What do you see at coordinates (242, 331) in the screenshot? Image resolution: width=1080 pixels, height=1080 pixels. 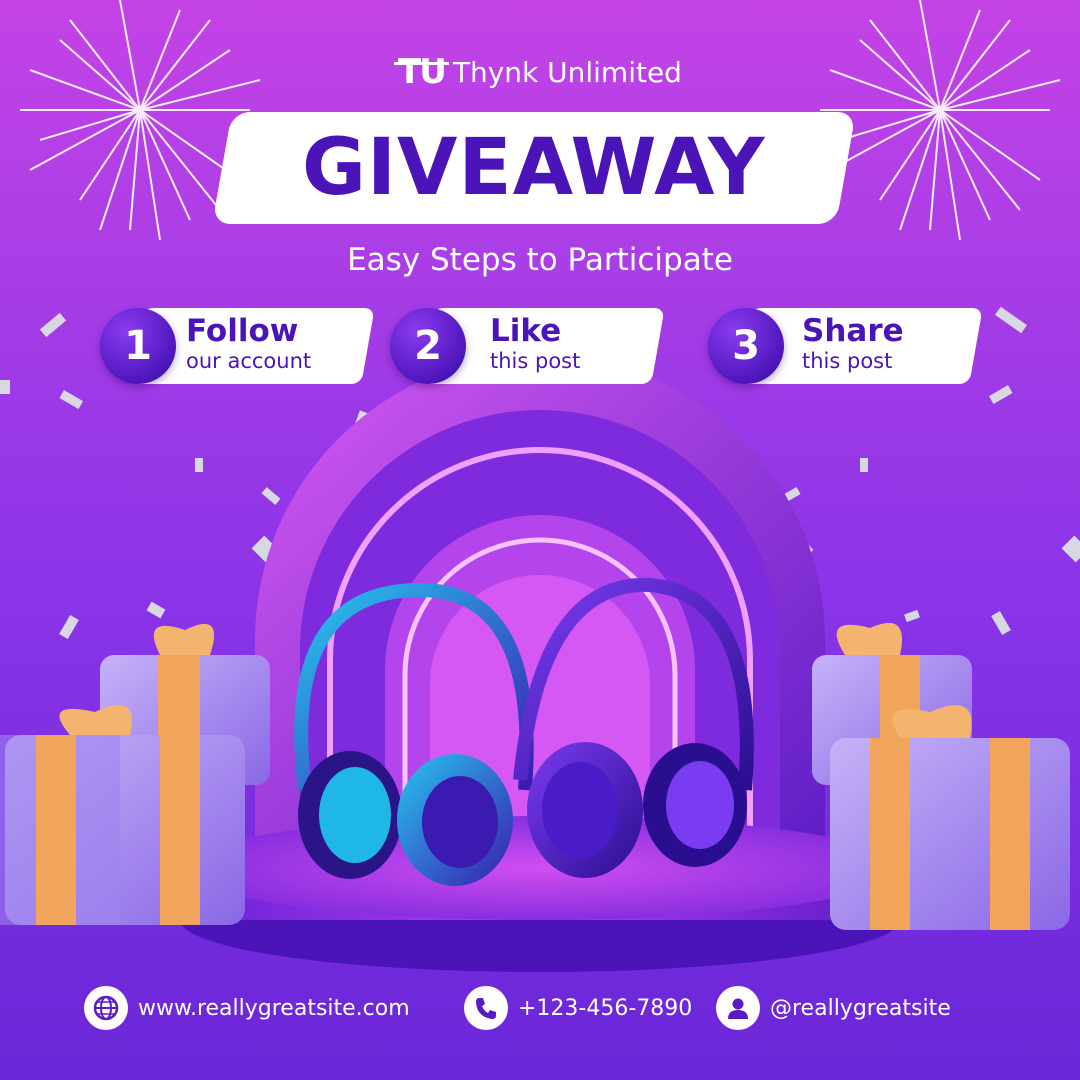 I see `step-title: Follow` at bounding box center [242, 331].